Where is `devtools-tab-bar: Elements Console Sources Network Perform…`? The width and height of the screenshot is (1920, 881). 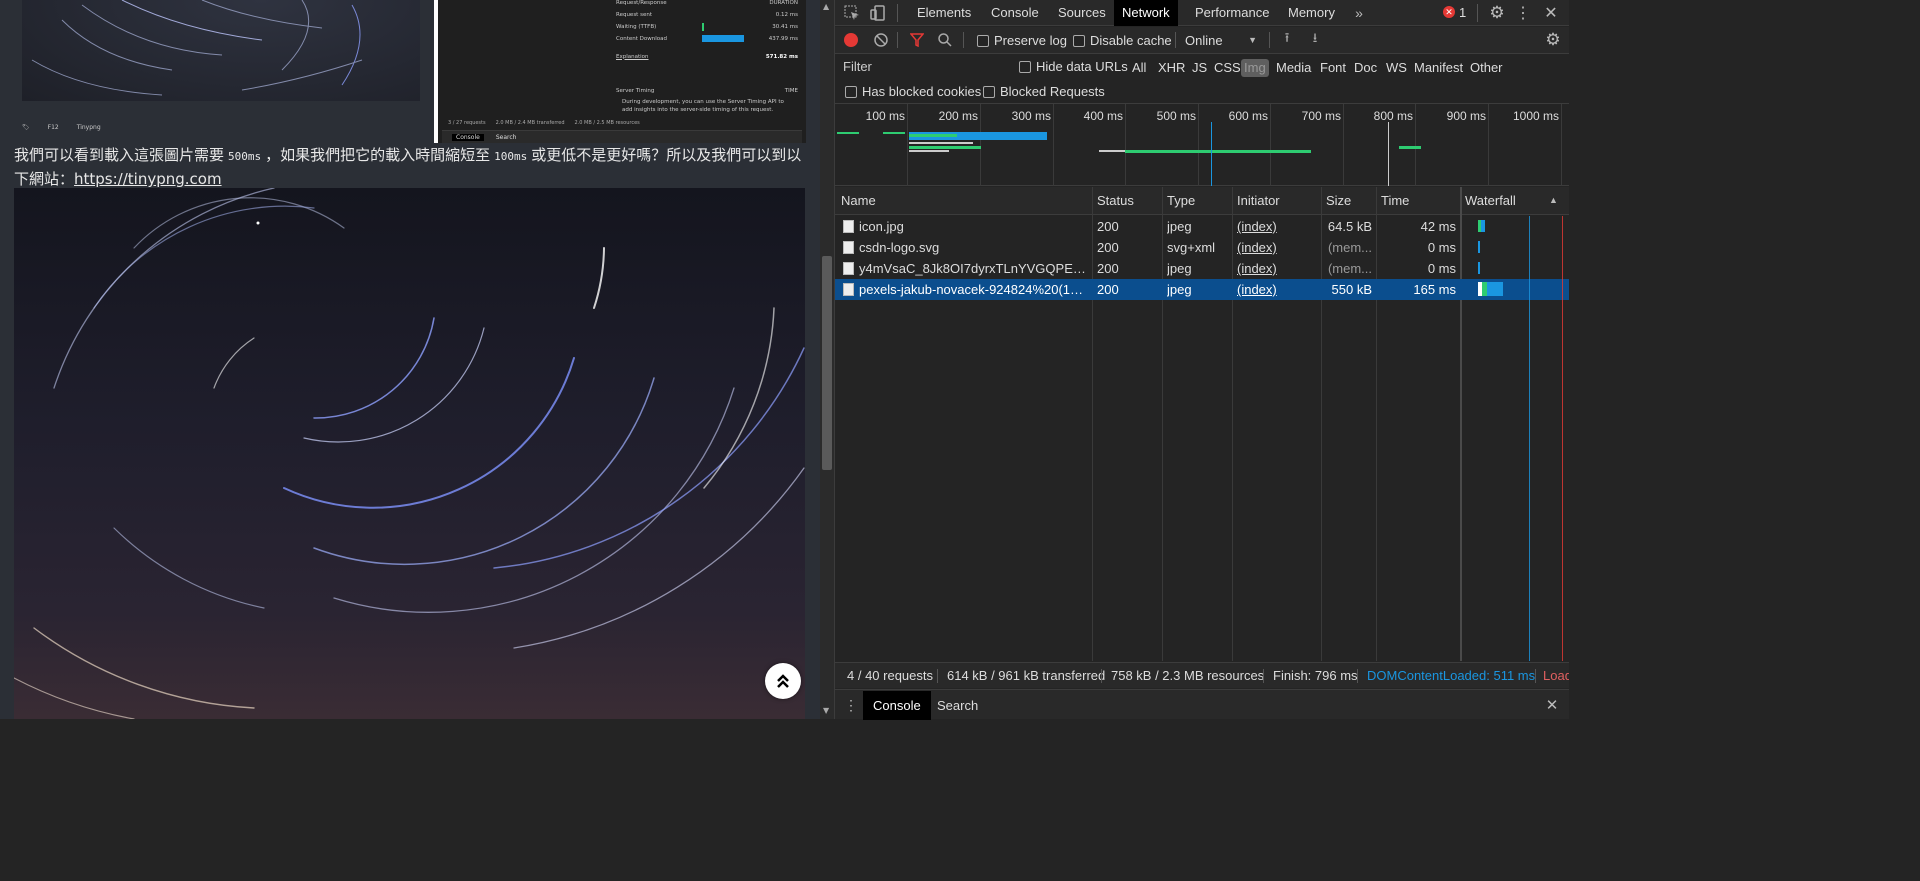 devtools-tab-bar: Elements Console Sources Network Perform… is located at coordinates (1202, 13).